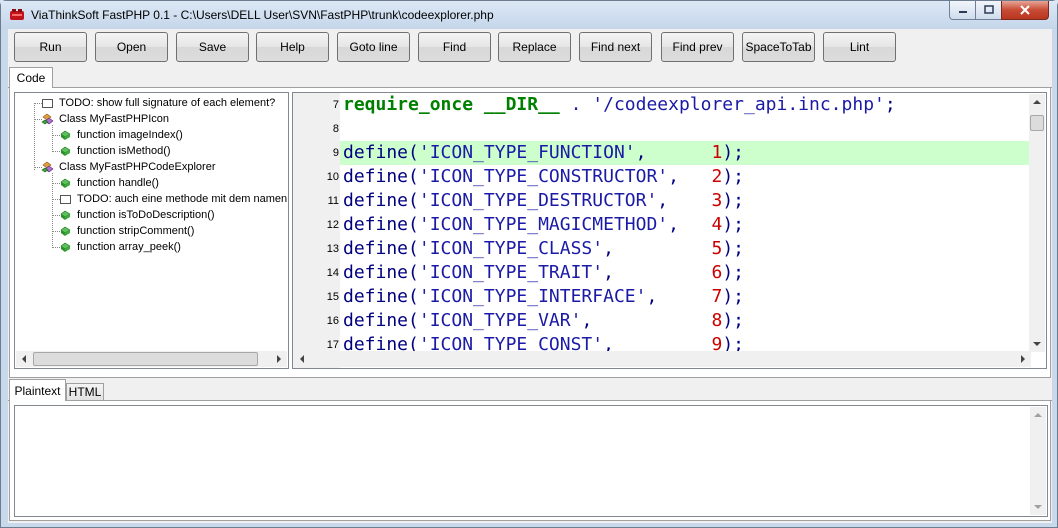 The image size is (1058, 528). Describe the element at coordinates (663, 201) in the screenshot. I see `code-line: 11 define('ICON_TYPE_DESTRUCTOR', 3);` at that location.